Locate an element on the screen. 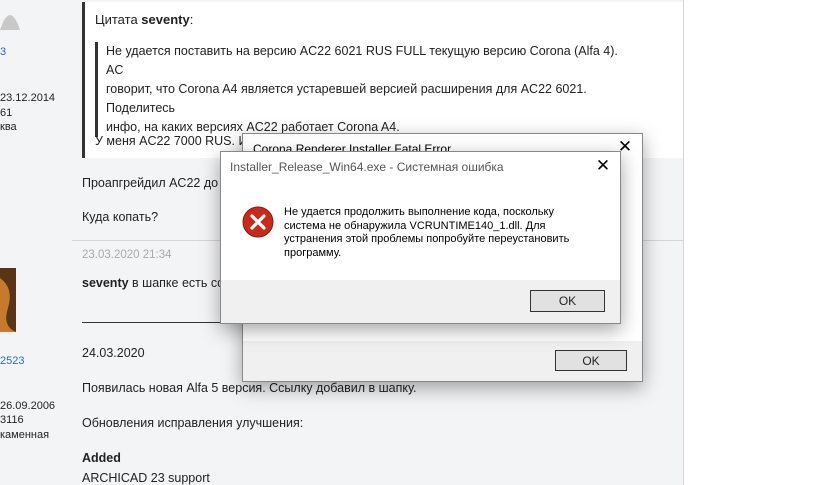 The image size is (835, 485). signature-divider is located at coordinates (152, 322).